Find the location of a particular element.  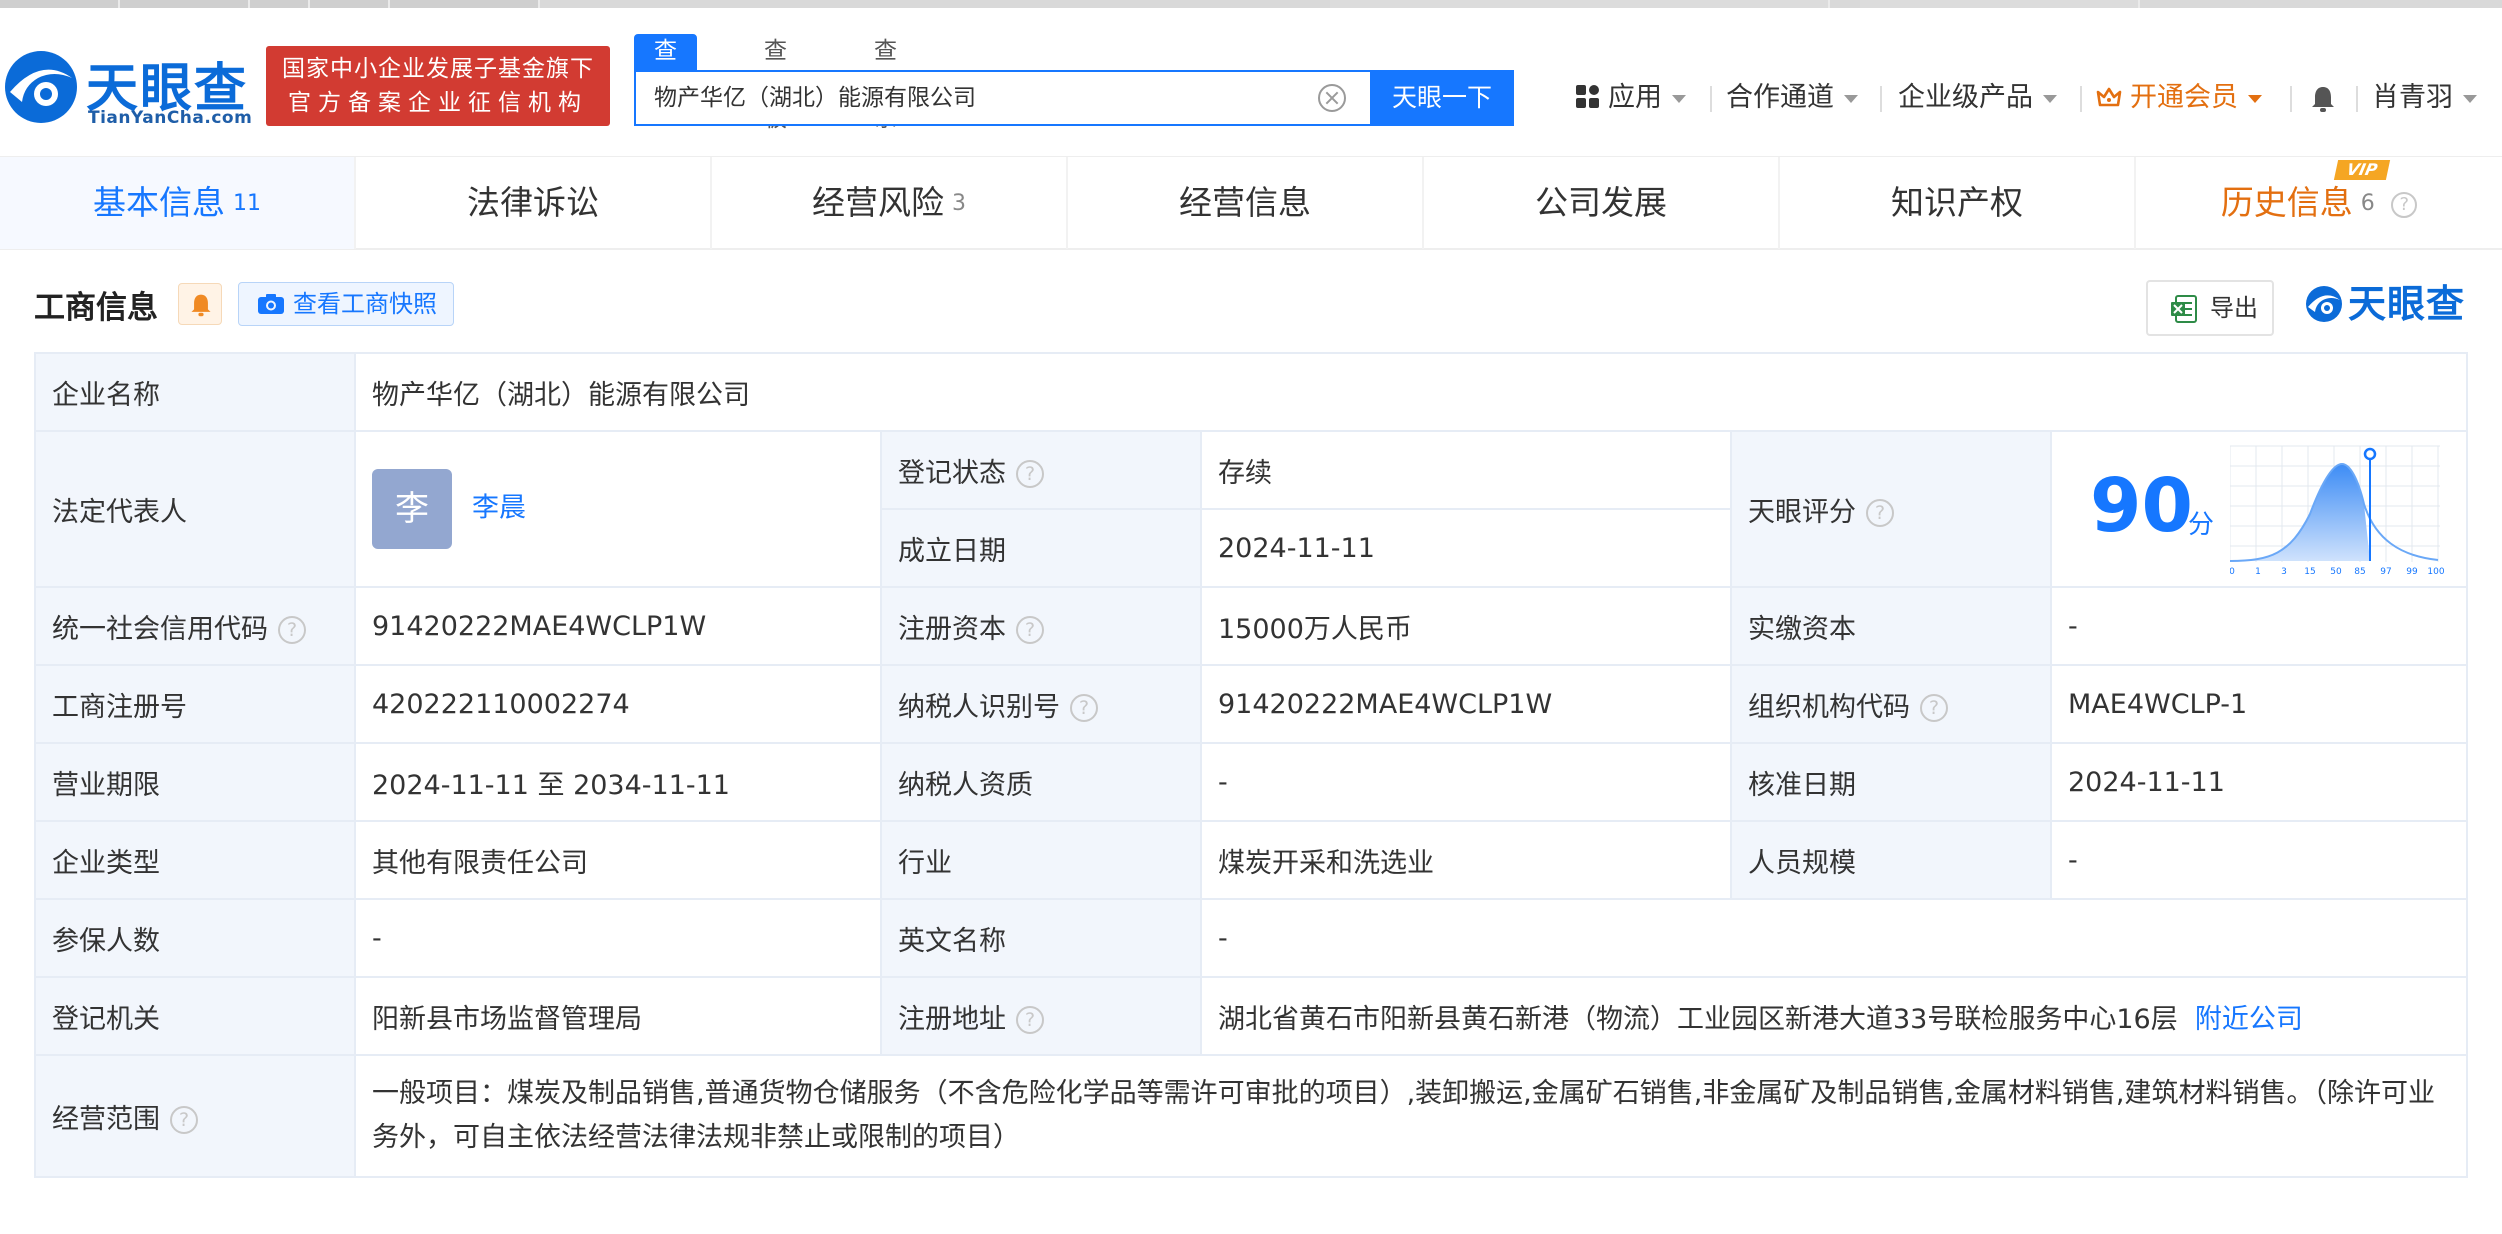

staff-label: 人员规模 is located at coordinates (1891, 860).